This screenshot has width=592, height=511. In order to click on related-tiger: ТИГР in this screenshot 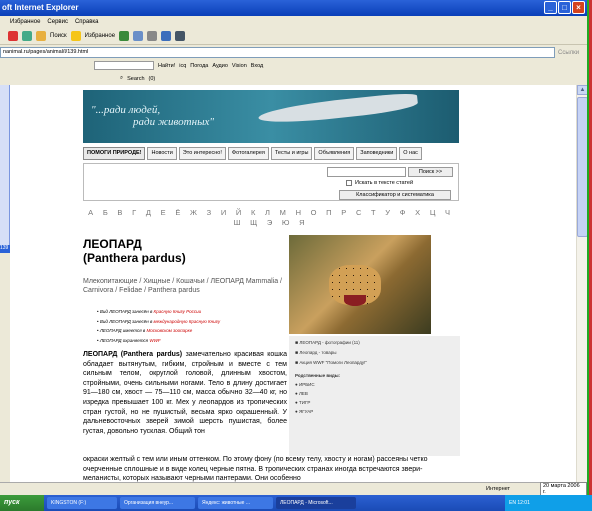, I will do `click(377, 402)`.